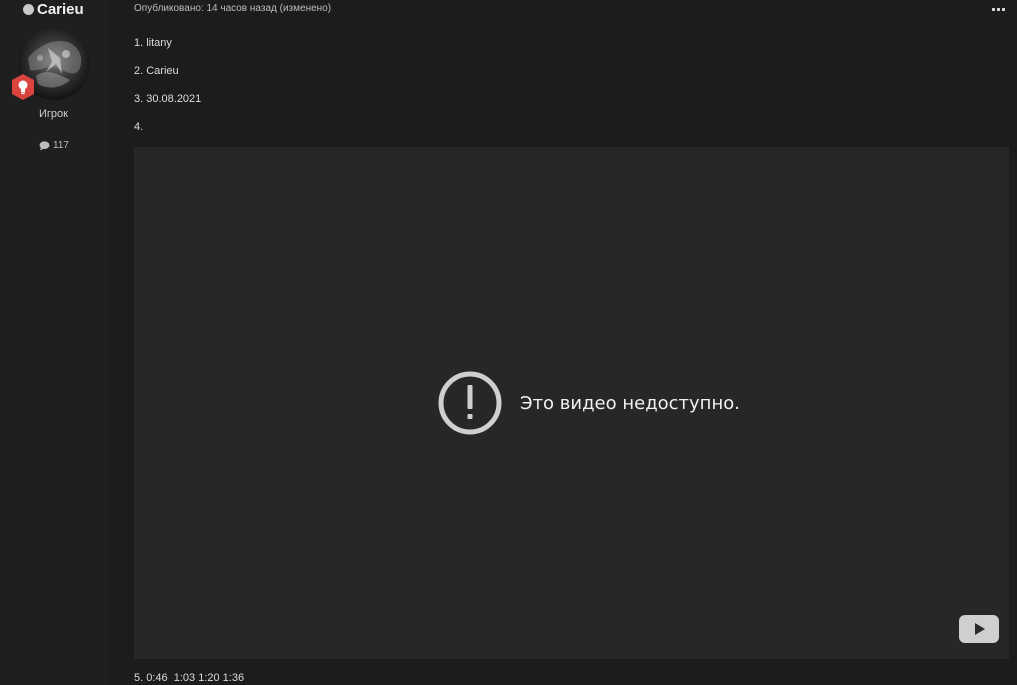 This screenshot has width=1017, height=685. I want to click on published-date: Опубликовано: 14 часов назад (изменено), so click(232, 8).